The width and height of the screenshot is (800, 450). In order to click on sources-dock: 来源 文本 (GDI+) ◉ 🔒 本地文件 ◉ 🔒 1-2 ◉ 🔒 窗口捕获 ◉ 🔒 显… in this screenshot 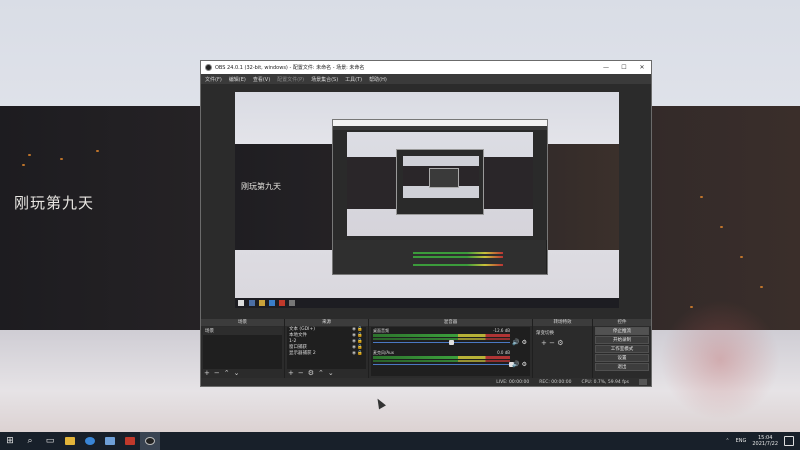, I will do `click(327, 348)`.